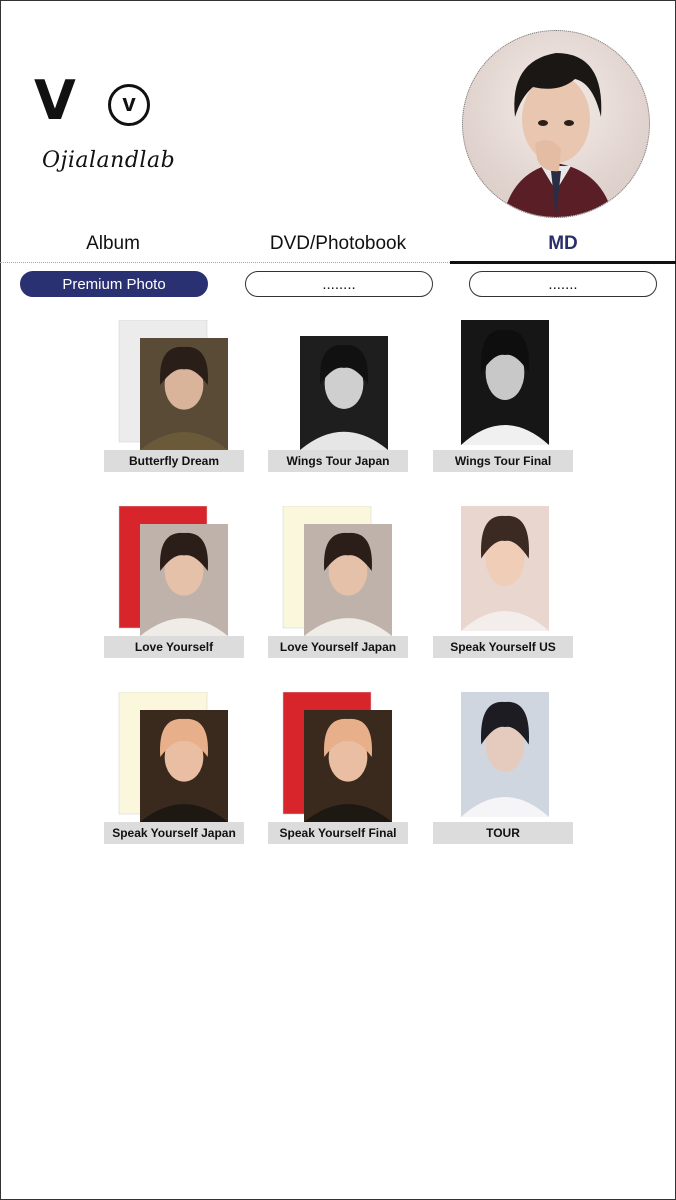  I want to click on tab-dvd-photobook: DVD/Photobook, so click(338, 244).